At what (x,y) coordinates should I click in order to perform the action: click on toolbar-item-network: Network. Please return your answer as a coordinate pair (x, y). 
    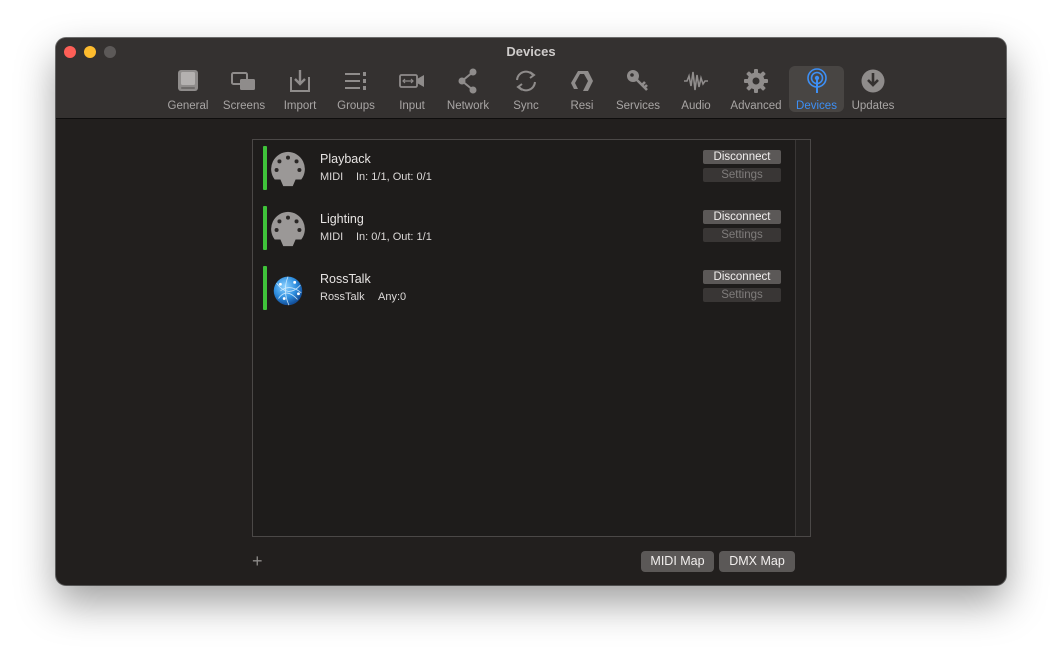
    Looking at the image, I should click on (468, 89).